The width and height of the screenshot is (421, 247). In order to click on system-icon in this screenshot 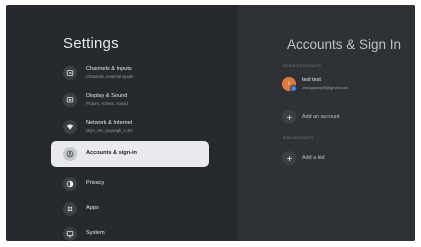, I will do `click(70, 234)`.